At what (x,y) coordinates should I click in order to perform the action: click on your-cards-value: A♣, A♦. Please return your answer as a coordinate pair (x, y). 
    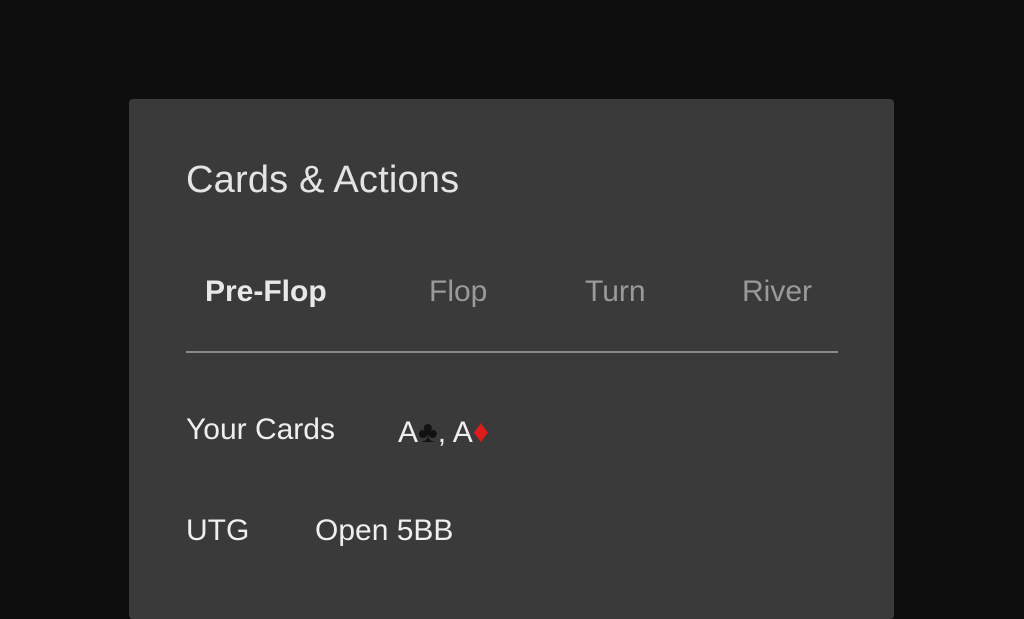
    Looking at the image, I should click on (443, 431).